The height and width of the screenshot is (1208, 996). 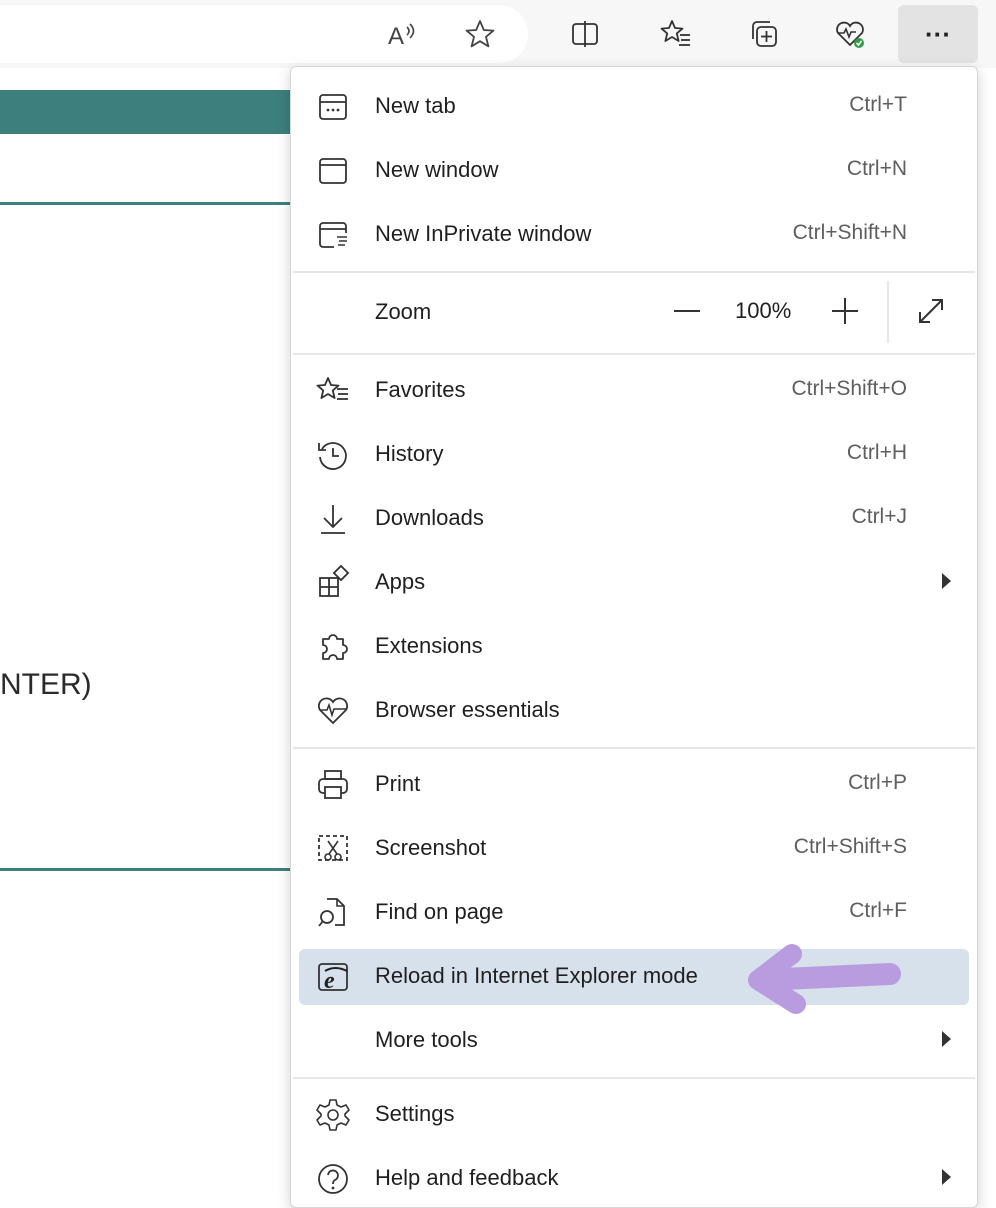 I want to click on apps-icon, so click(x=333, y=582).